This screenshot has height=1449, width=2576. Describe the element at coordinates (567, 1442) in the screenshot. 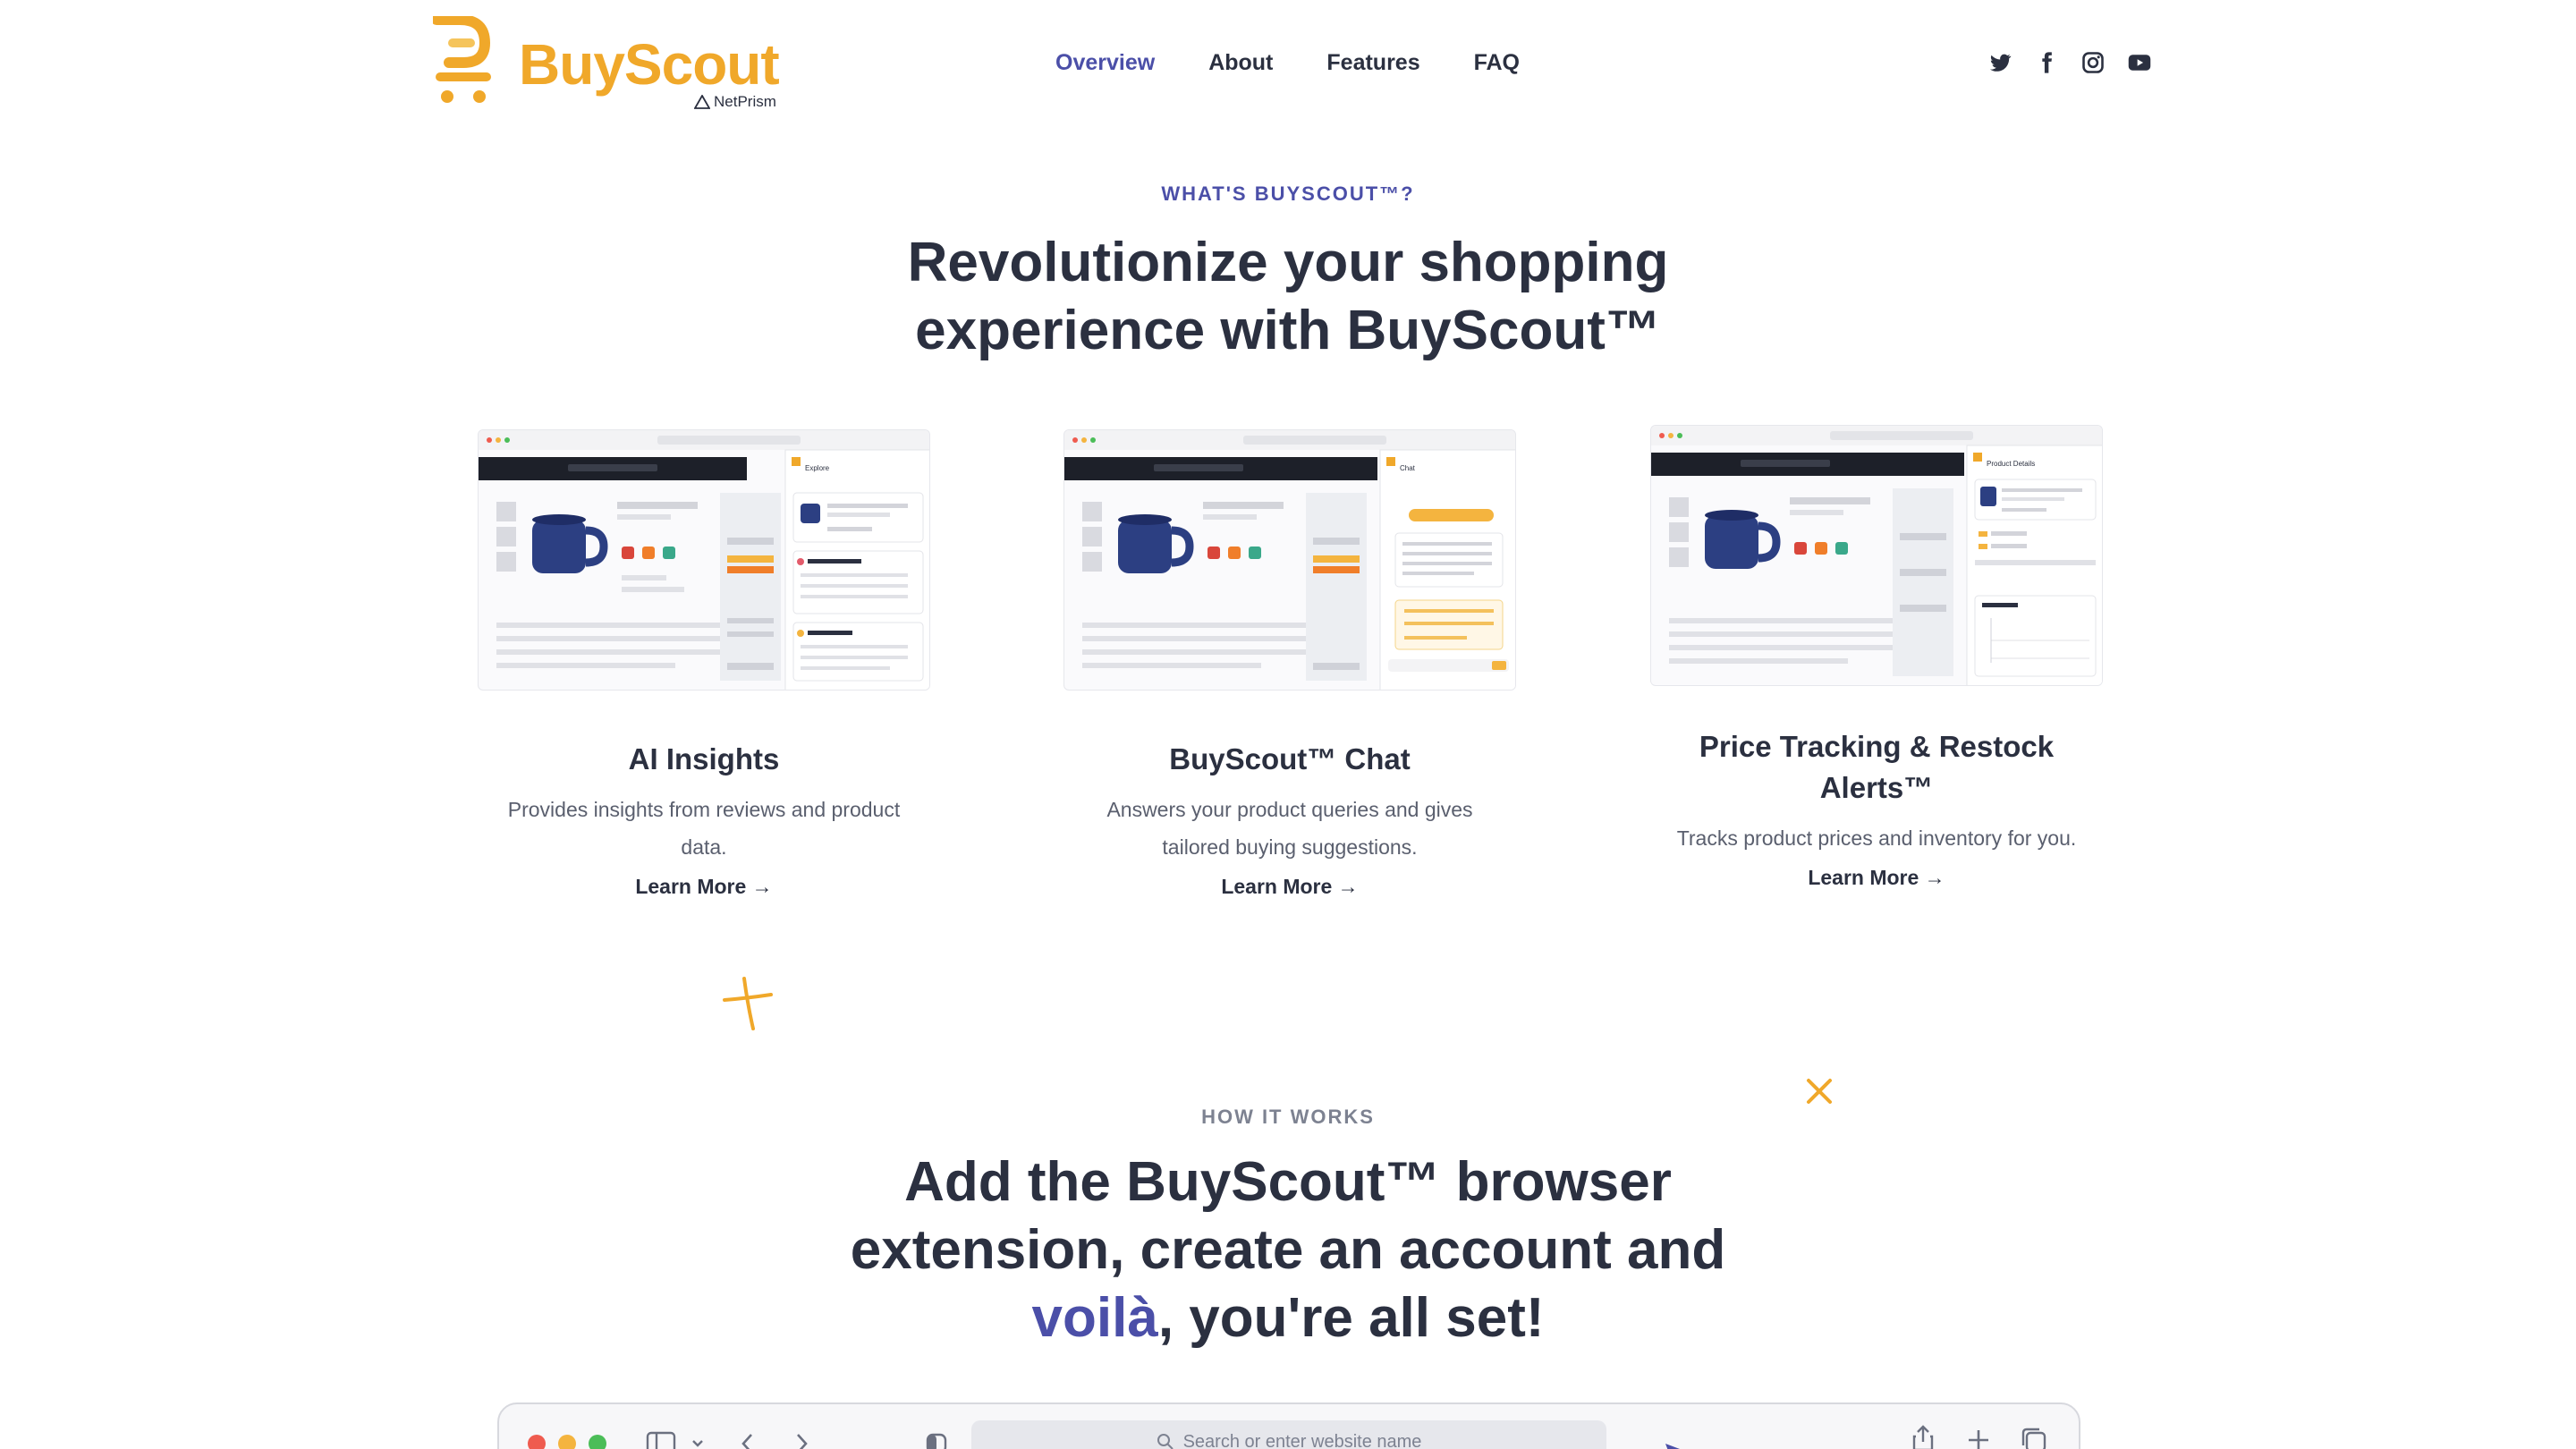

I see `window-minimize-icon` at that location.